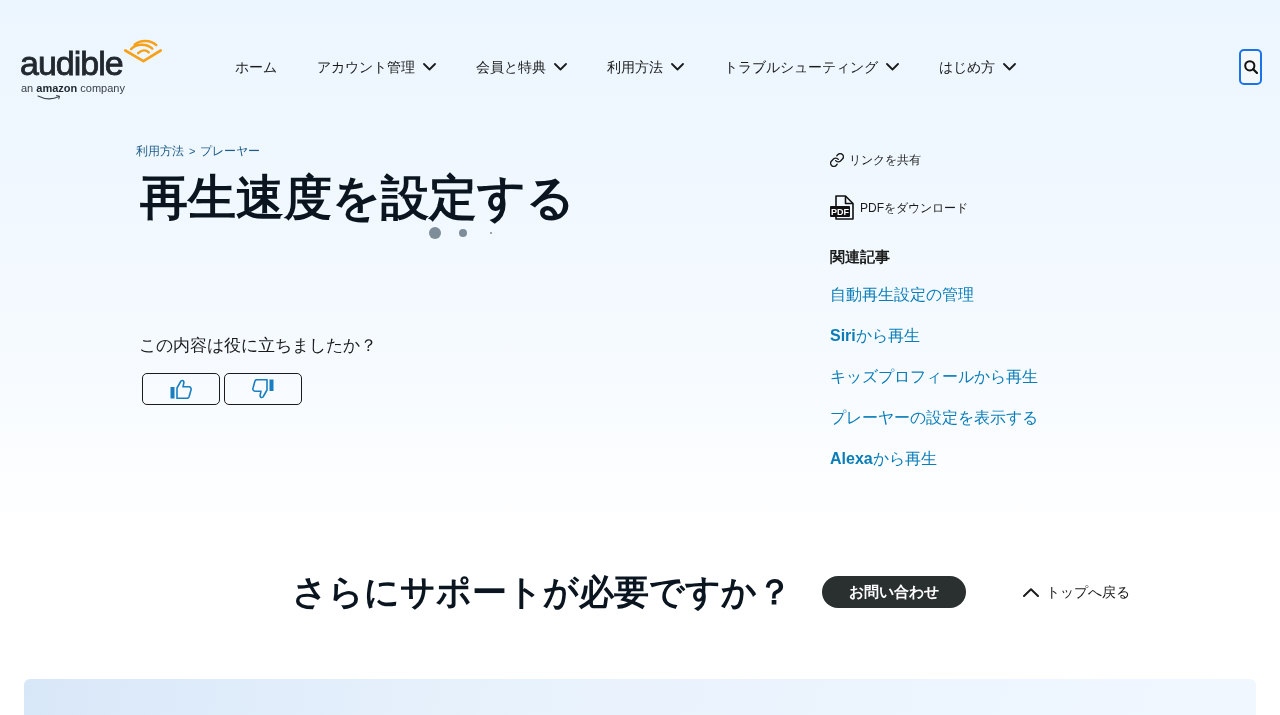 Image resolution: width=1280 pixels, height=715 pixels. What do you see at coordinates (934, 418) in the screenshot?
I see `related-article-link: プレーヤーの設定を表示する` at bounding box center [934, 418].